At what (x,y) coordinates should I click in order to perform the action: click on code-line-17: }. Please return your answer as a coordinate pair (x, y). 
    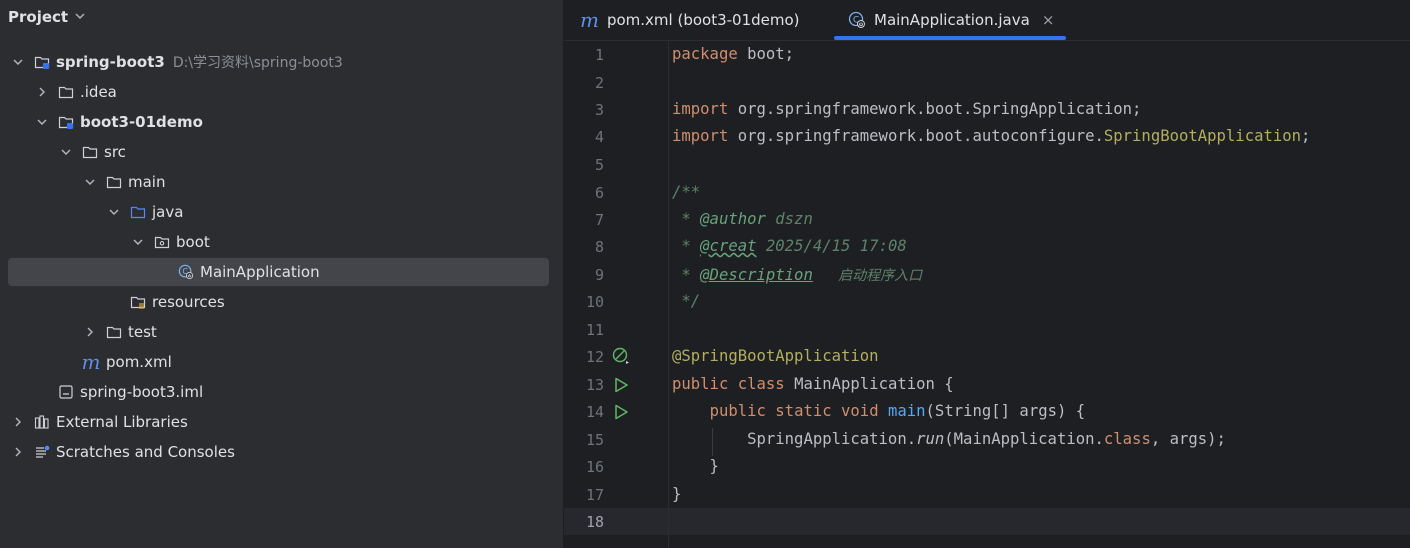
    Looking at the image, I should click on (677, 494).